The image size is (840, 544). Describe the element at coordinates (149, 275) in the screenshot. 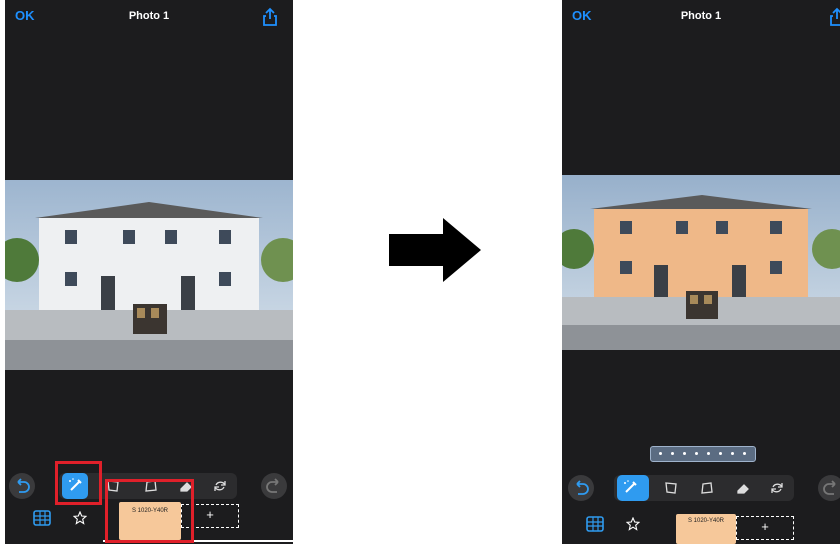

I see `house-photo` at that location.